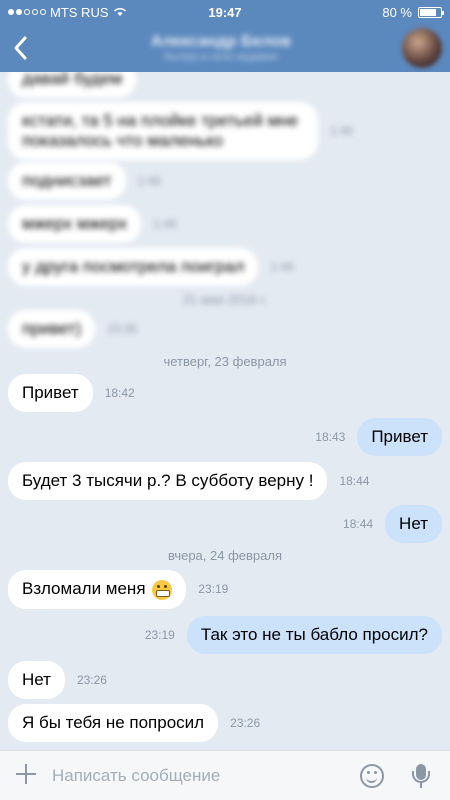 The image size is (450, 800). Describe the element at coordinates (119, 12) in the screenshot. I see `wifi-icon` at that location.